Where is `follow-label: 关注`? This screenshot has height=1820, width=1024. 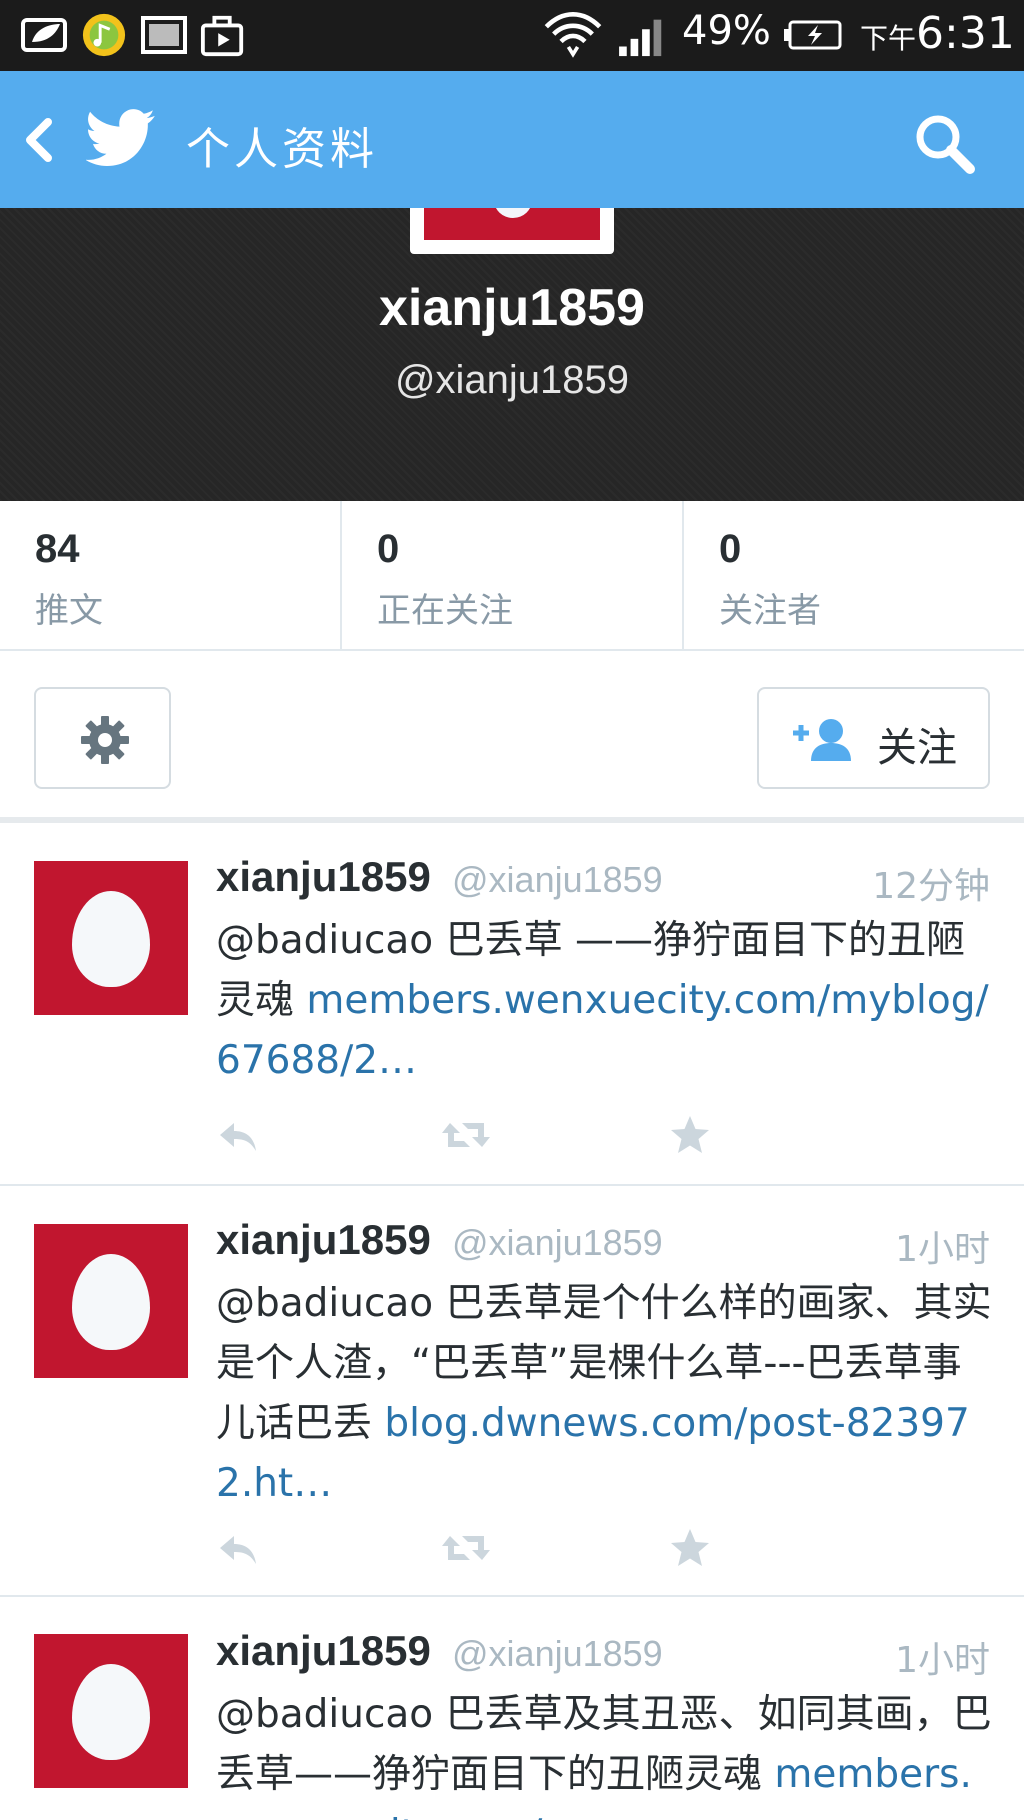 follow-label: 关注 is located at coordinates (917, 748).